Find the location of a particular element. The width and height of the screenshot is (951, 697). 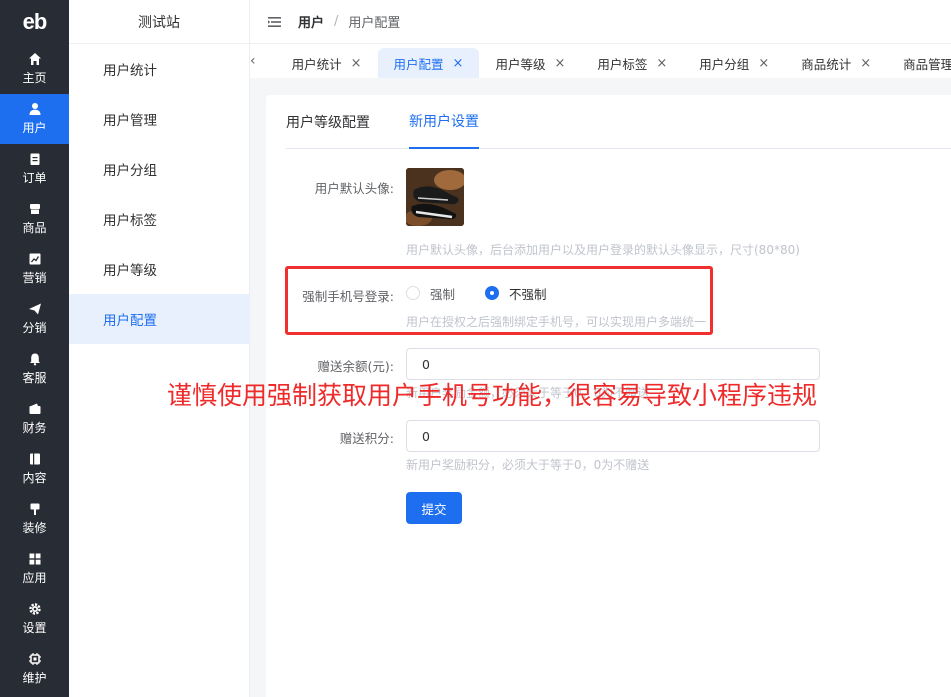

submenu-item-user-stats: 用户统计 is located at coordinates (159, 69).